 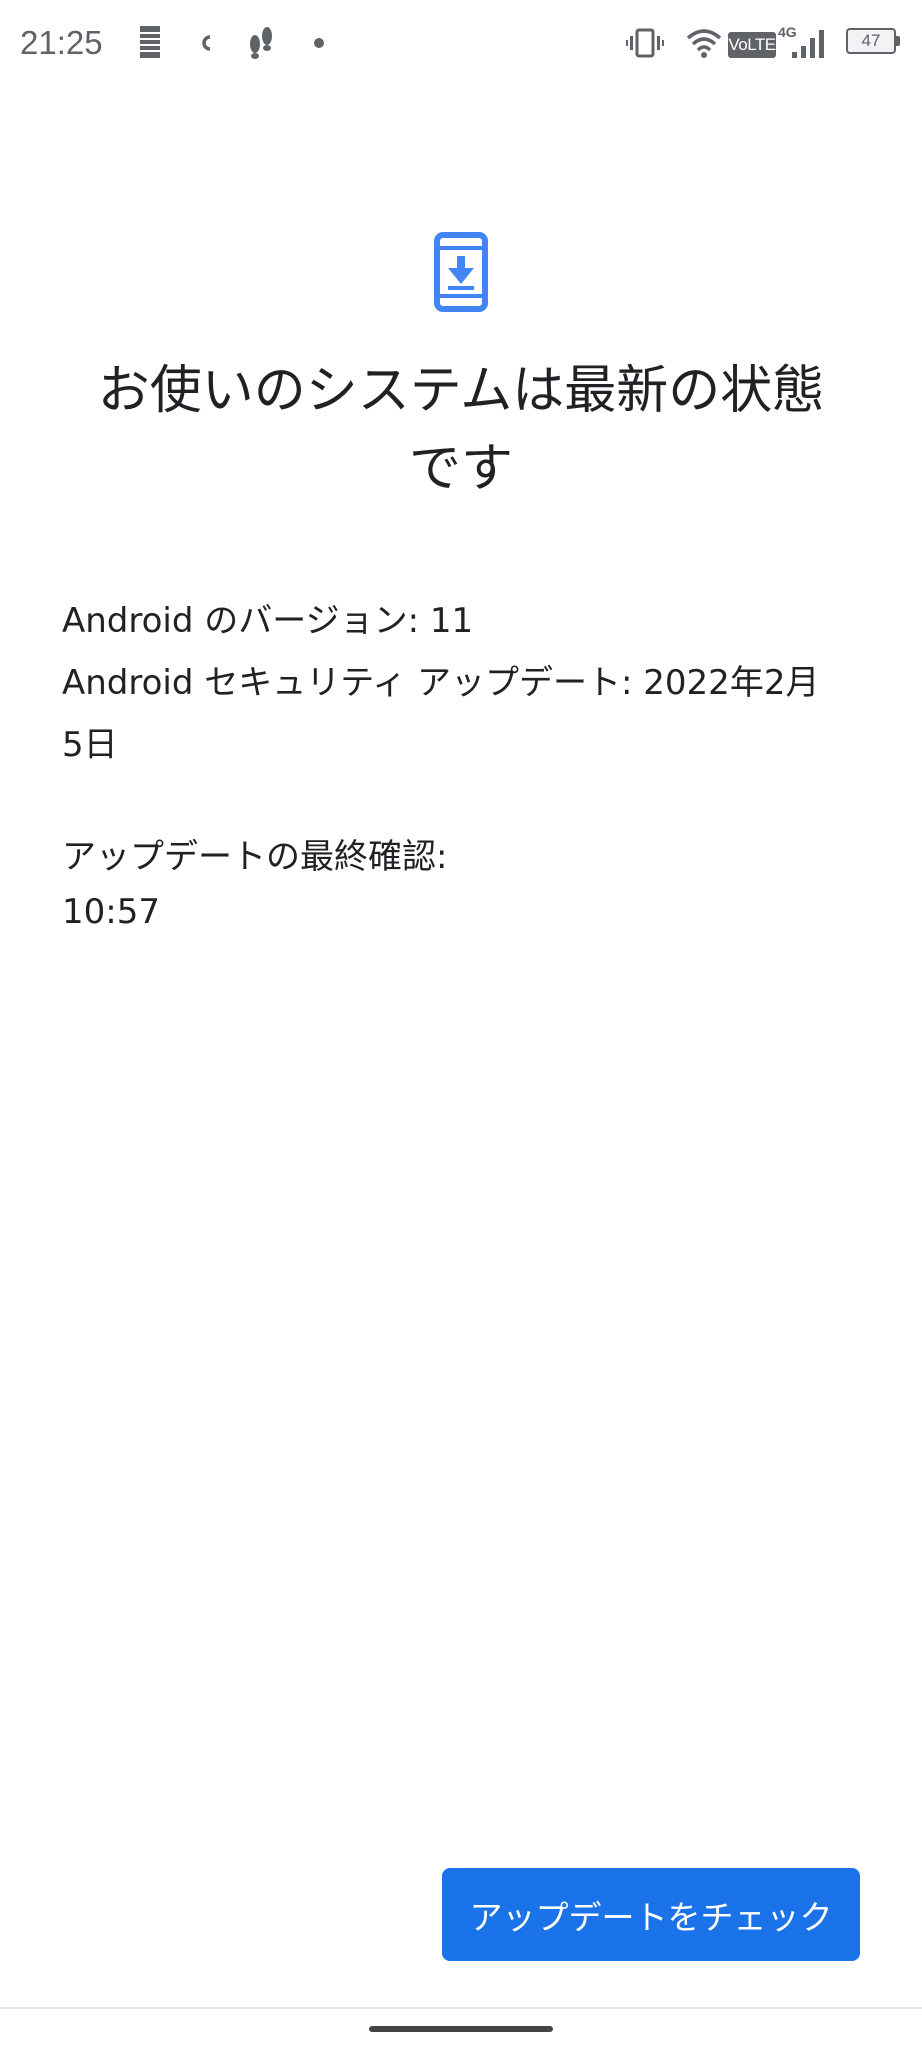 I want to click on status-time: 21:25, so click(x=61, y=42).